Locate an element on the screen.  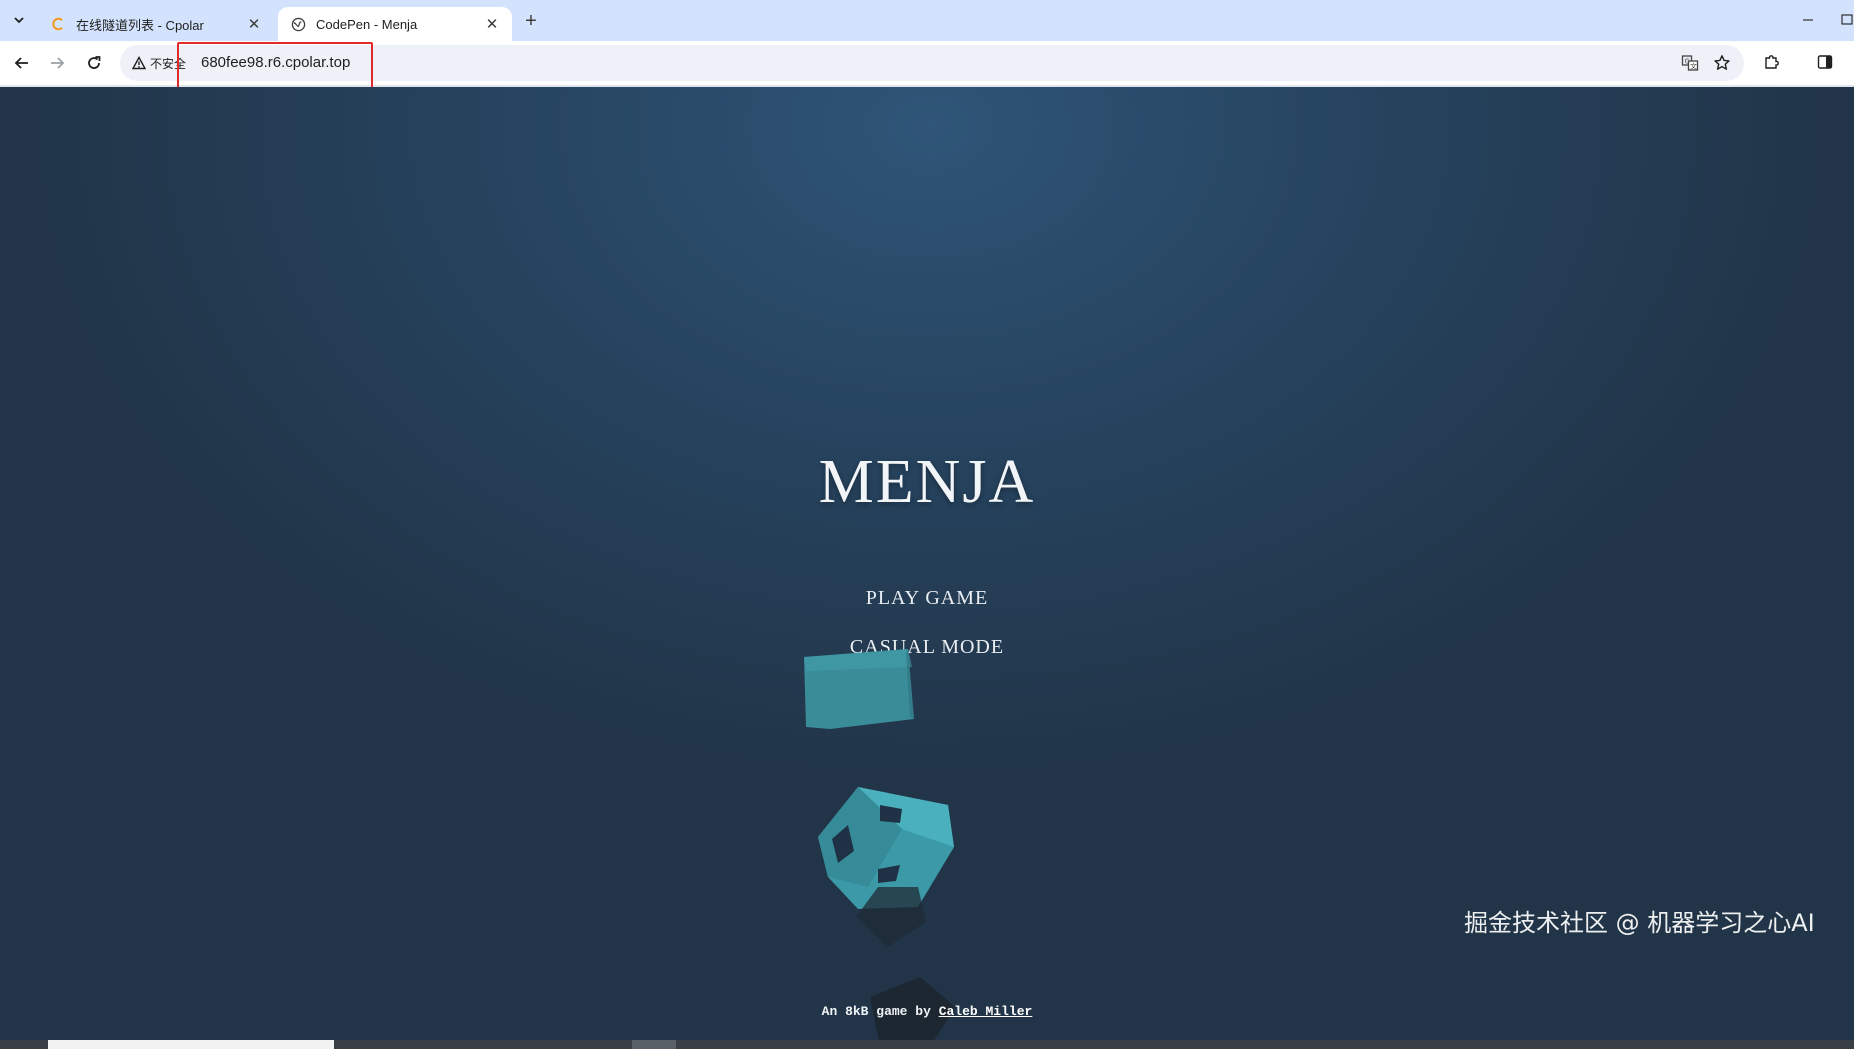
arrow-right-icon is located at coordinates (58, 63).